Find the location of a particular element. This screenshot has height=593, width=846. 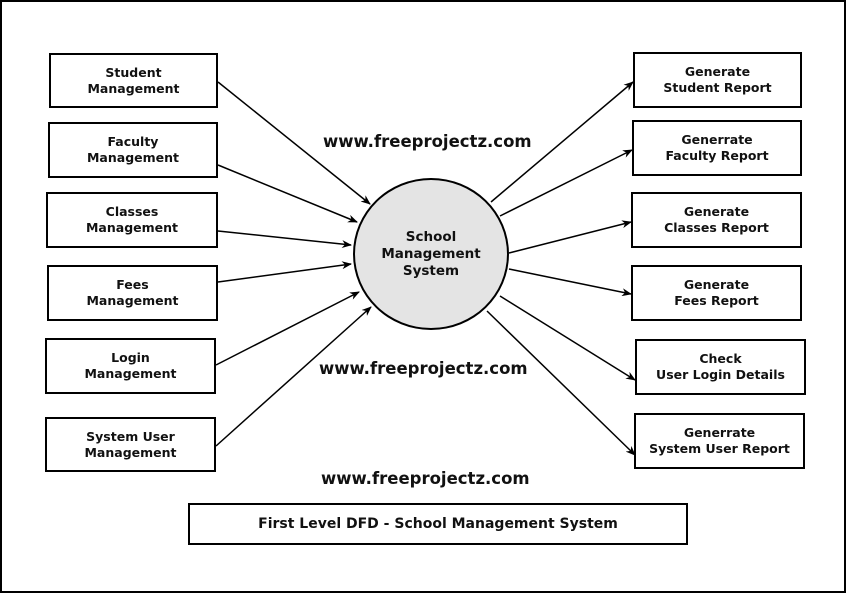

flow-arrow-classes-to-process is located at coordinates (284, 239).